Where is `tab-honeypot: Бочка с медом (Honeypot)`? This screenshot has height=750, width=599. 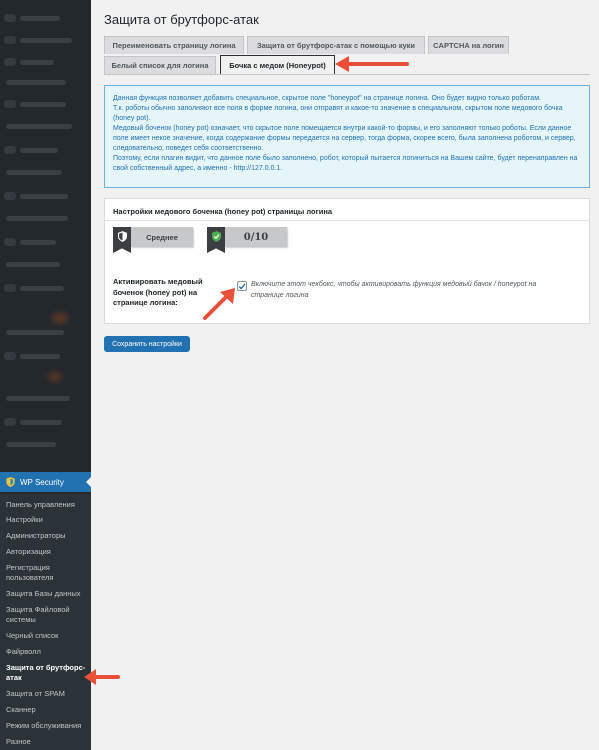
tab-honeypot: Бочка с медом (Honeypot) is located at coordinates (277, 65).